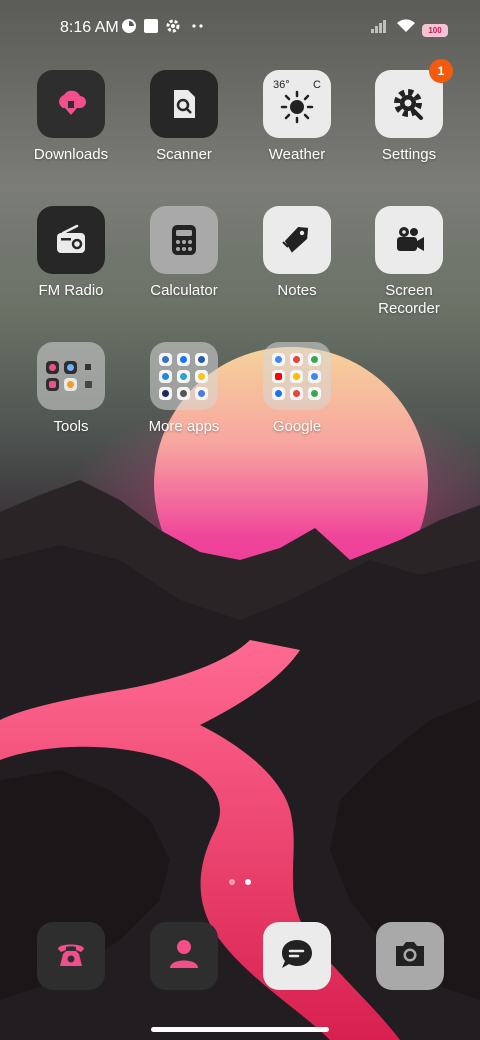 The height and width of the screenshot is (1040, 480). What do you see at coordinates (184, 104) in the screenshot?
I see `scanner-icon` at bounding box center [184, 104].